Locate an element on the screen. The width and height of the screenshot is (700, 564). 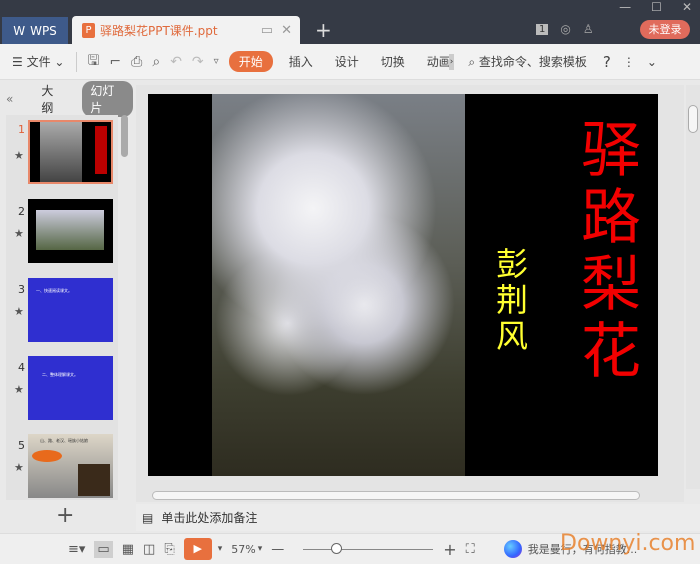
file-menu: ☰ 文件 ⌄ is located at coordinates (38, 61).